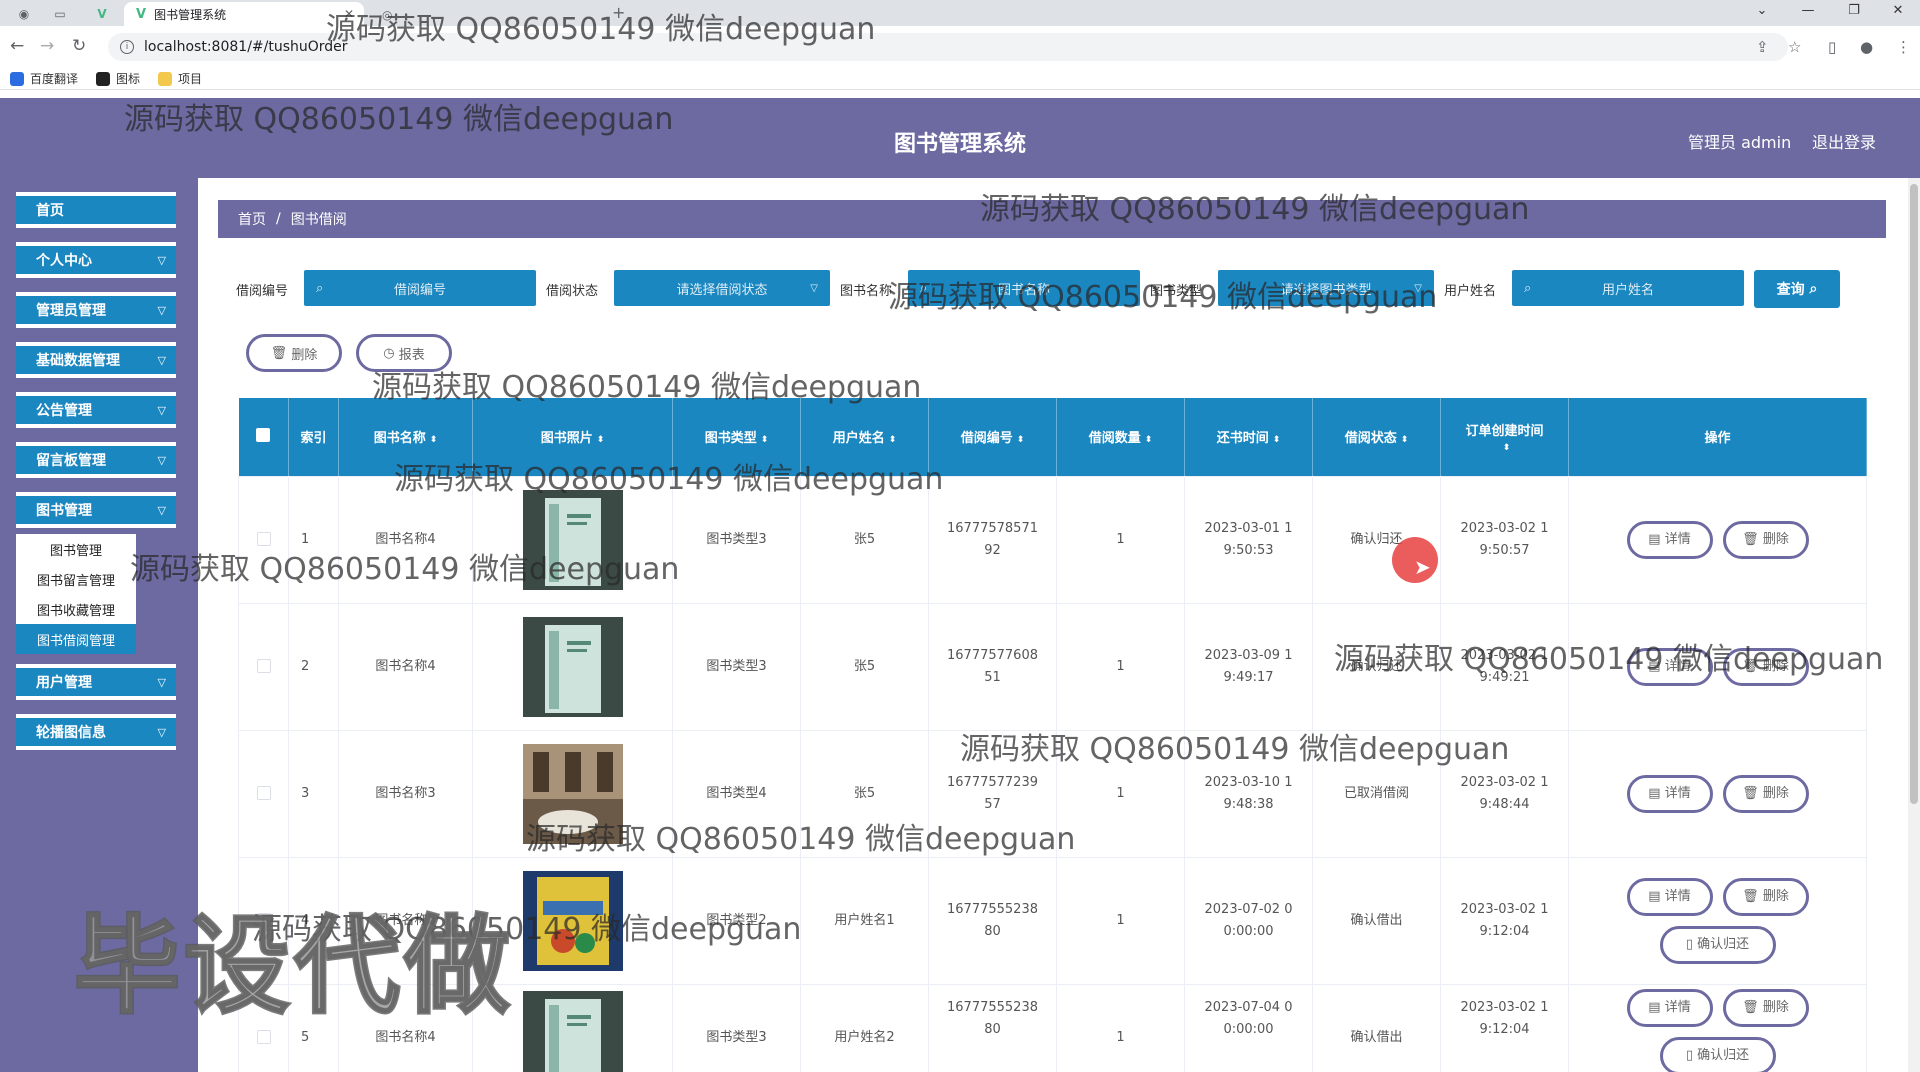  I want to click on bookmark-project: 项目, so click(180, 78).